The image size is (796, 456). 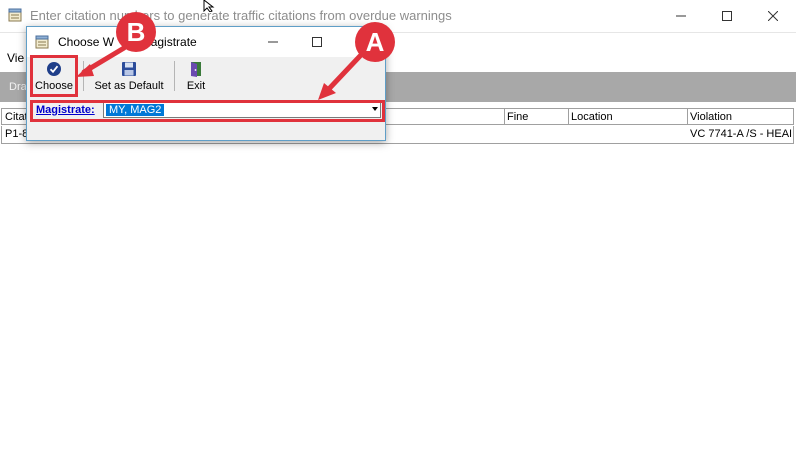 What do you see at coordinates (18, 87) in the screenshot?
I see `group-band-text: Dra` at bounding box center [18, 87].